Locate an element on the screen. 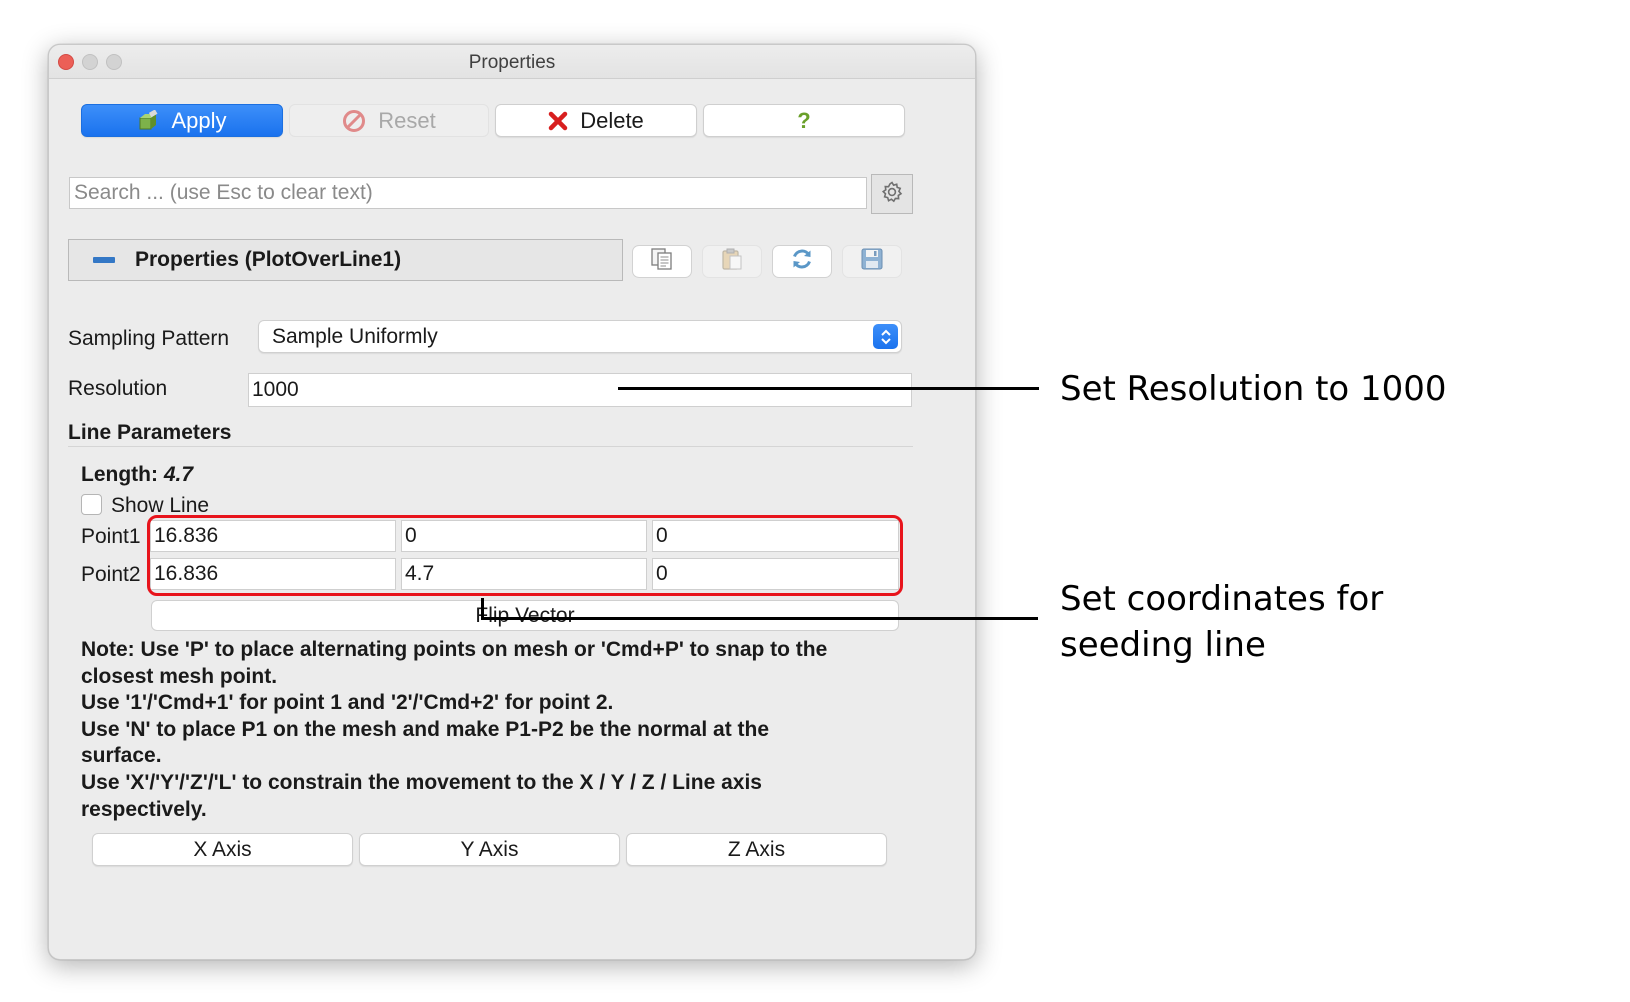 This screenshot has height=1002, width=1630. resolution-callout-line is located at coordinates (828, 388).